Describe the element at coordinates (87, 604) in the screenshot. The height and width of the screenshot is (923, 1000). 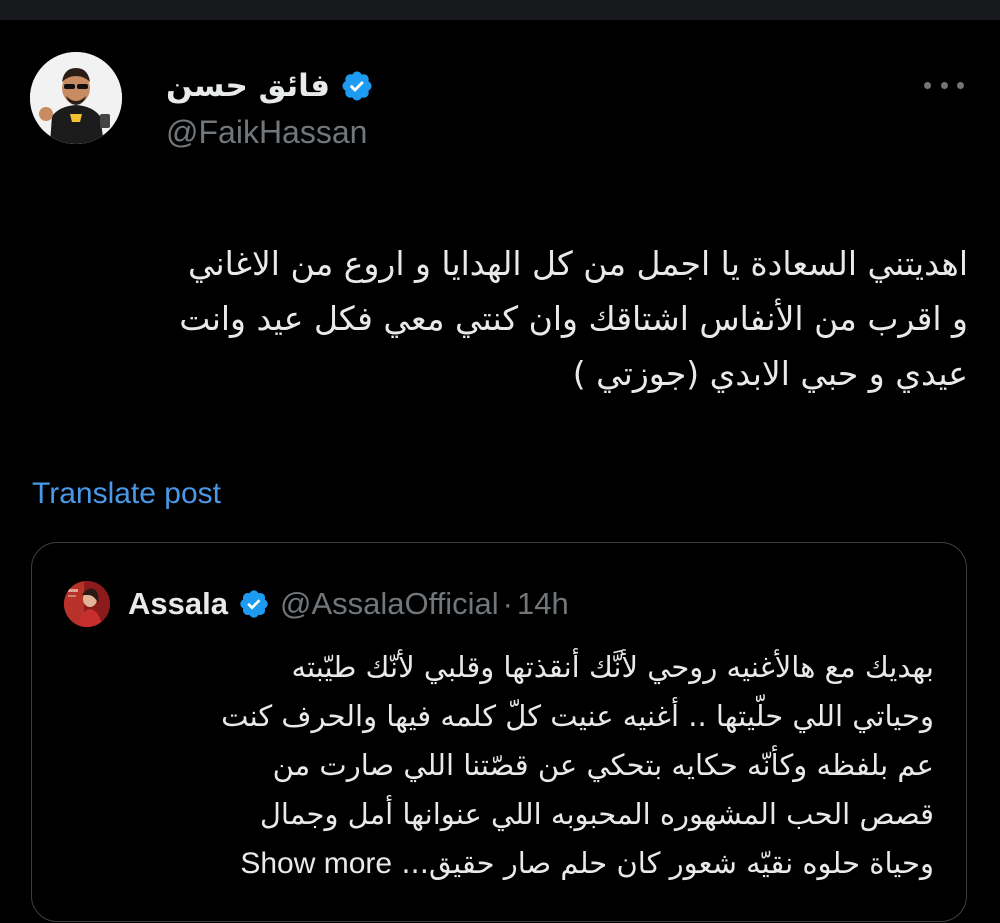
I see `quoted-author-avatar` at that location.